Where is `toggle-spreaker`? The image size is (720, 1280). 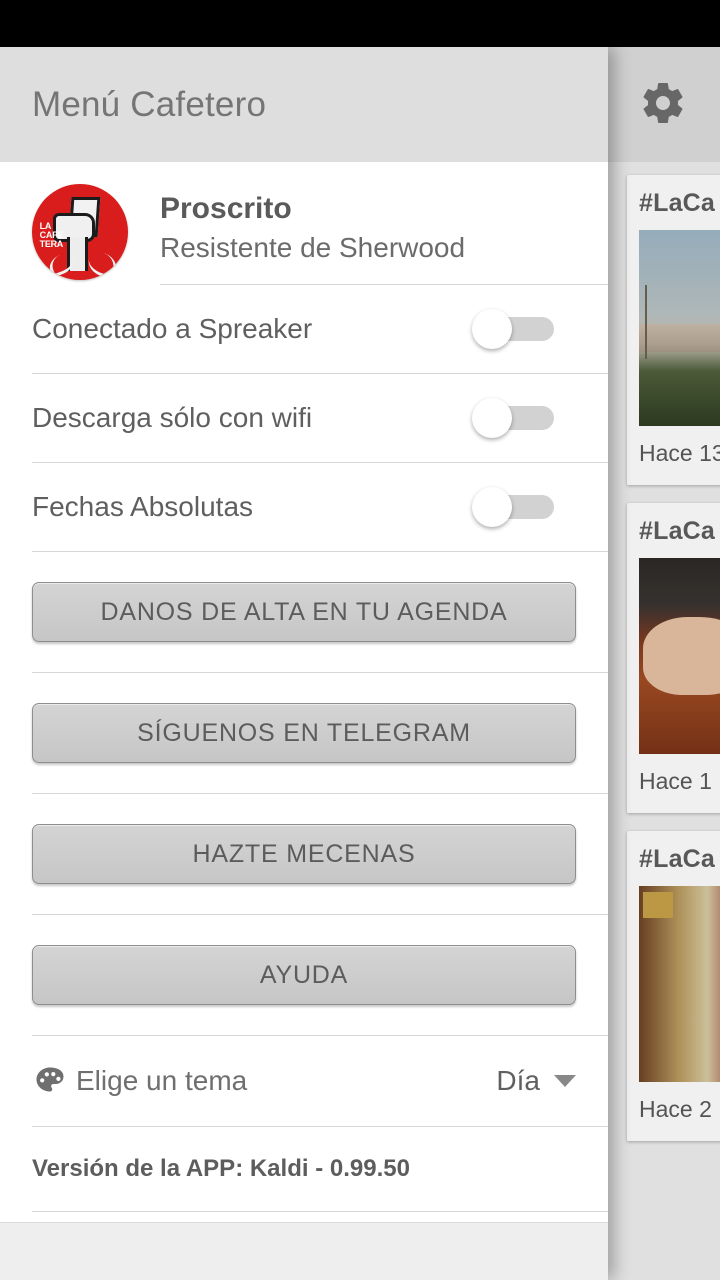 toggle-spreaker is located at coordinates (513, 329).